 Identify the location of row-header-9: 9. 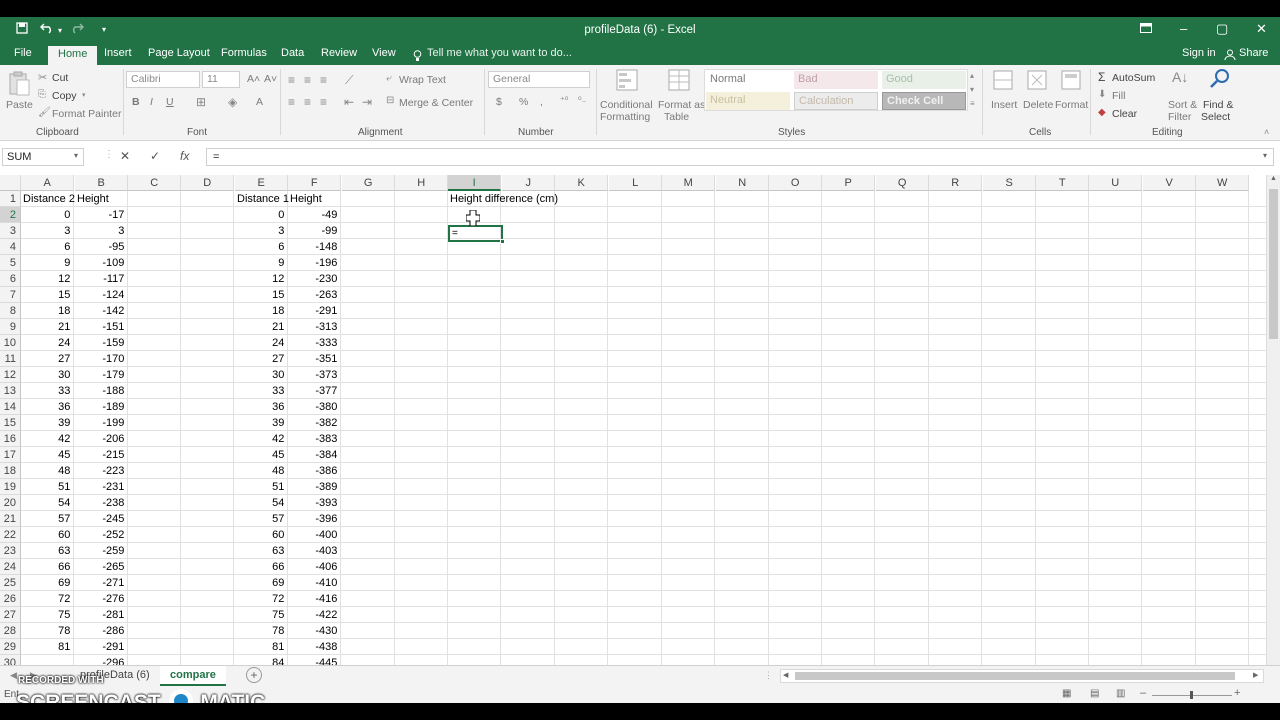
(10, 327).